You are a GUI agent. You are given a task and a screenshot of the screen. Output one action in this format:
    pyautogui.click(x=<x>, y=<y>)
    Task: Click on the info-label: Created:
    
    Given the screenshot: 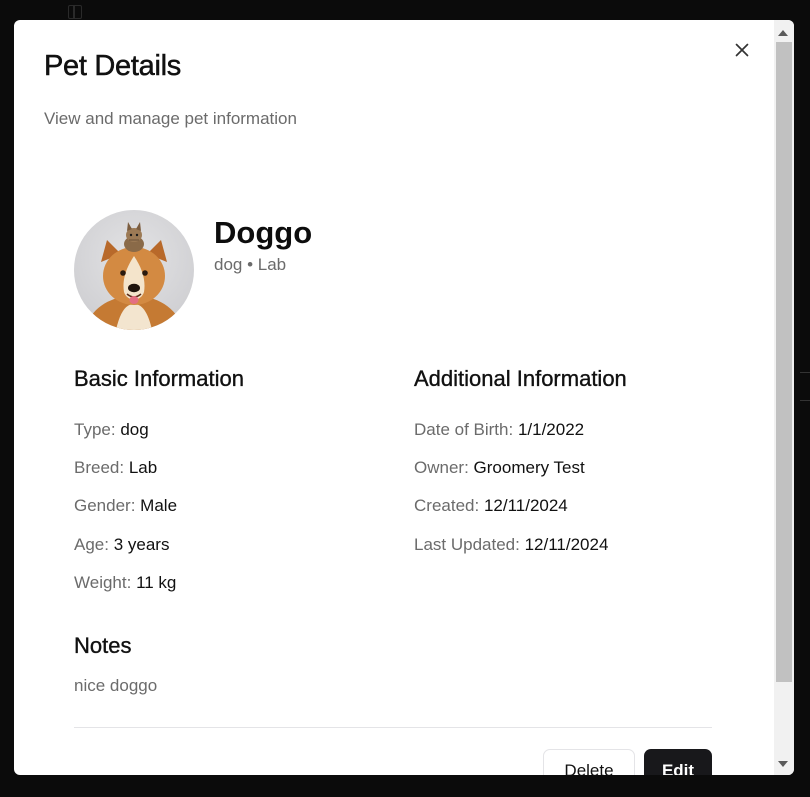 What is the action you would take?
    pyautogui.click(x=447, y=505)
    